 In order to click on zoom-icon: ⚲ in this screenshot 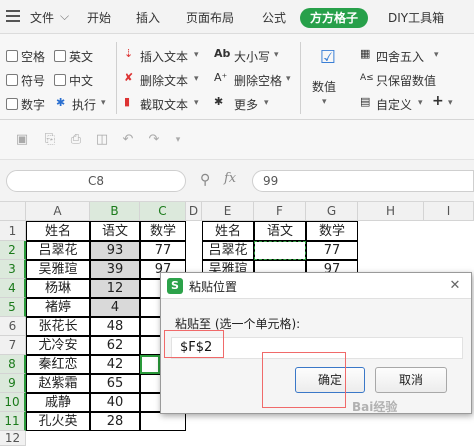, I will do `click(205, 180)`.